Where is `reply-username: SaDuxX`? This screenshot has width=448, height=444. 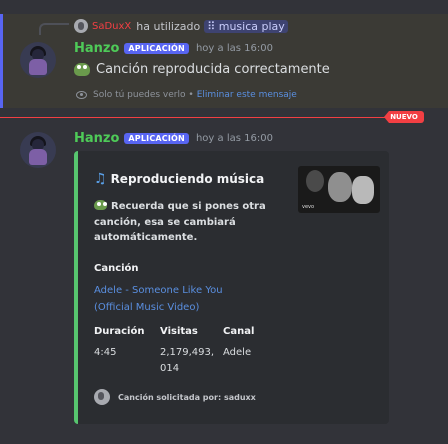
reply-username: SaDuxX is located at coordinates (111, 26).